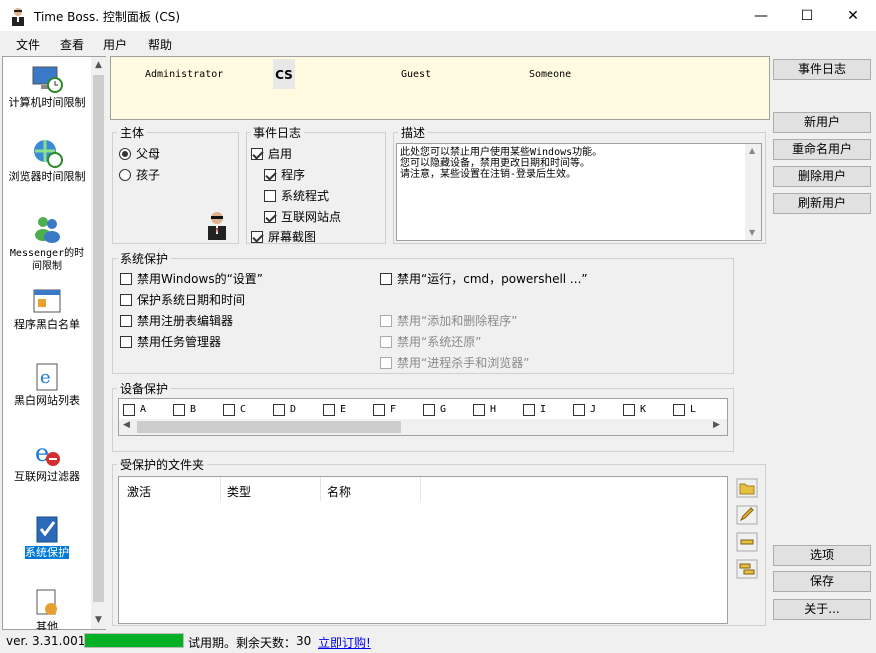  I want to click on checkbox-system-programs: 系统程式, so click(296, 195).